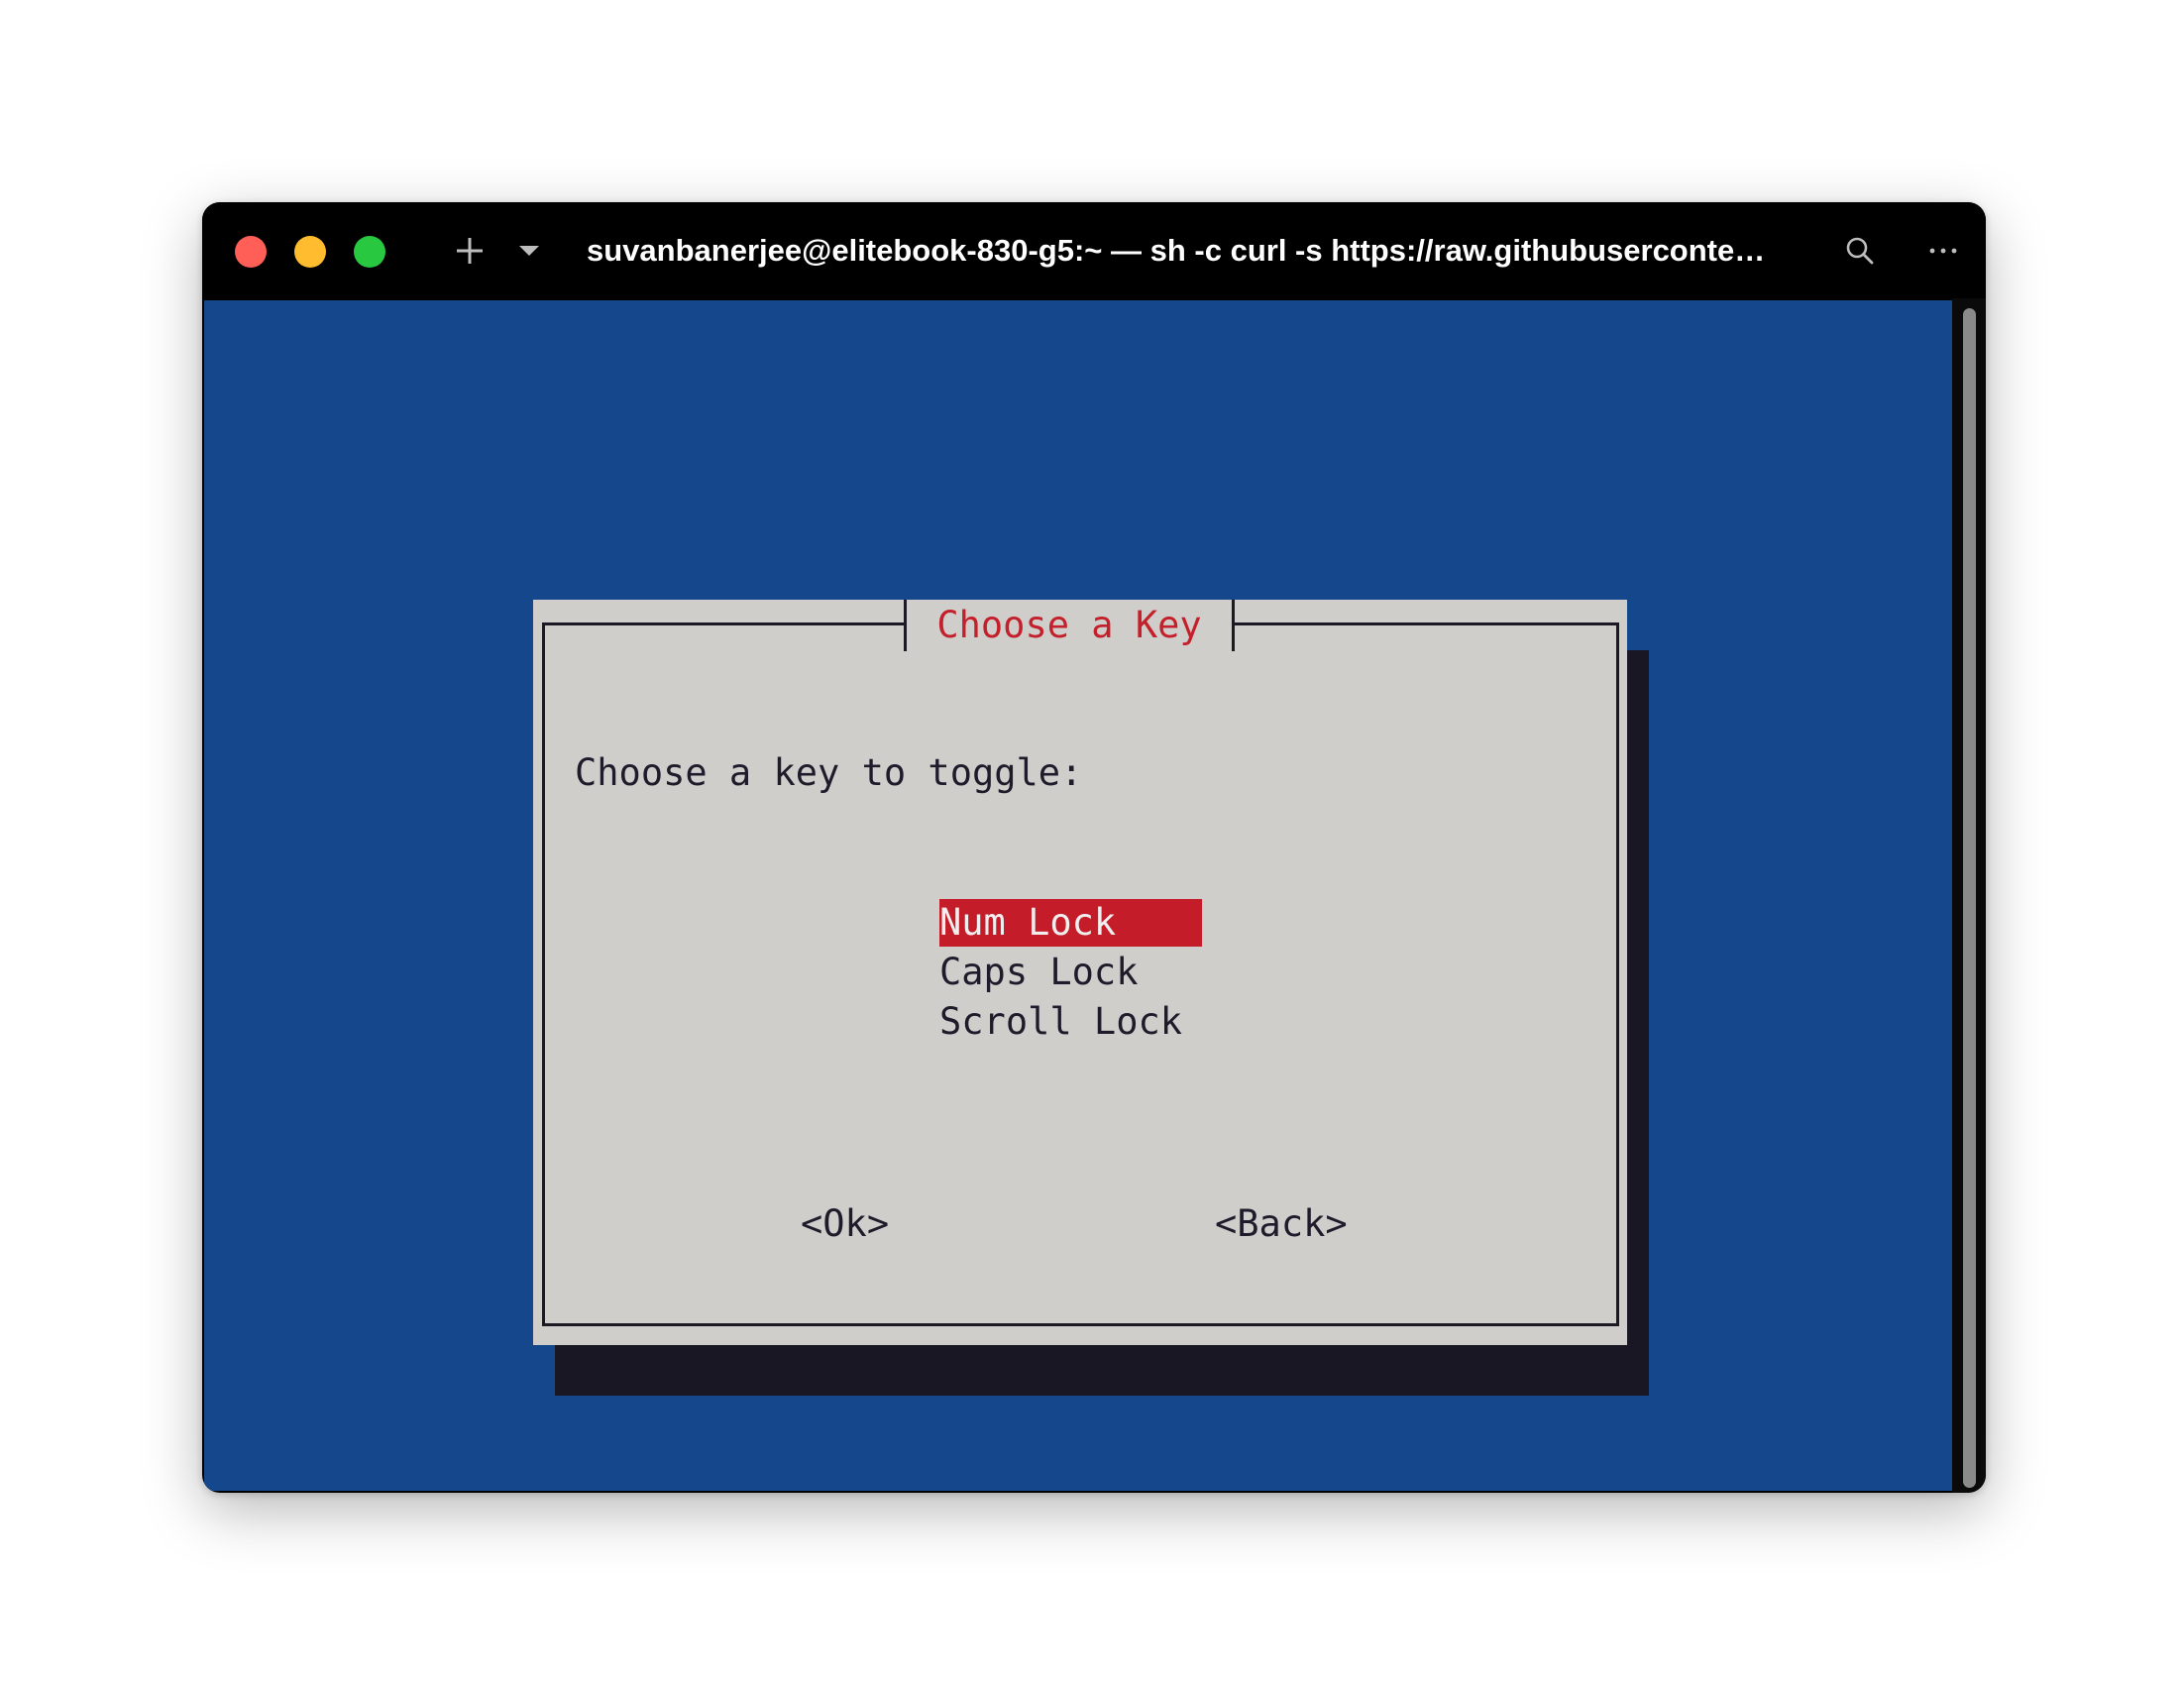 The image size is (2184, 1693). What do you see at coordinates (529, 251) in the screenshot?
I see `chevron-down-icon` at bounding box center [529, 251].